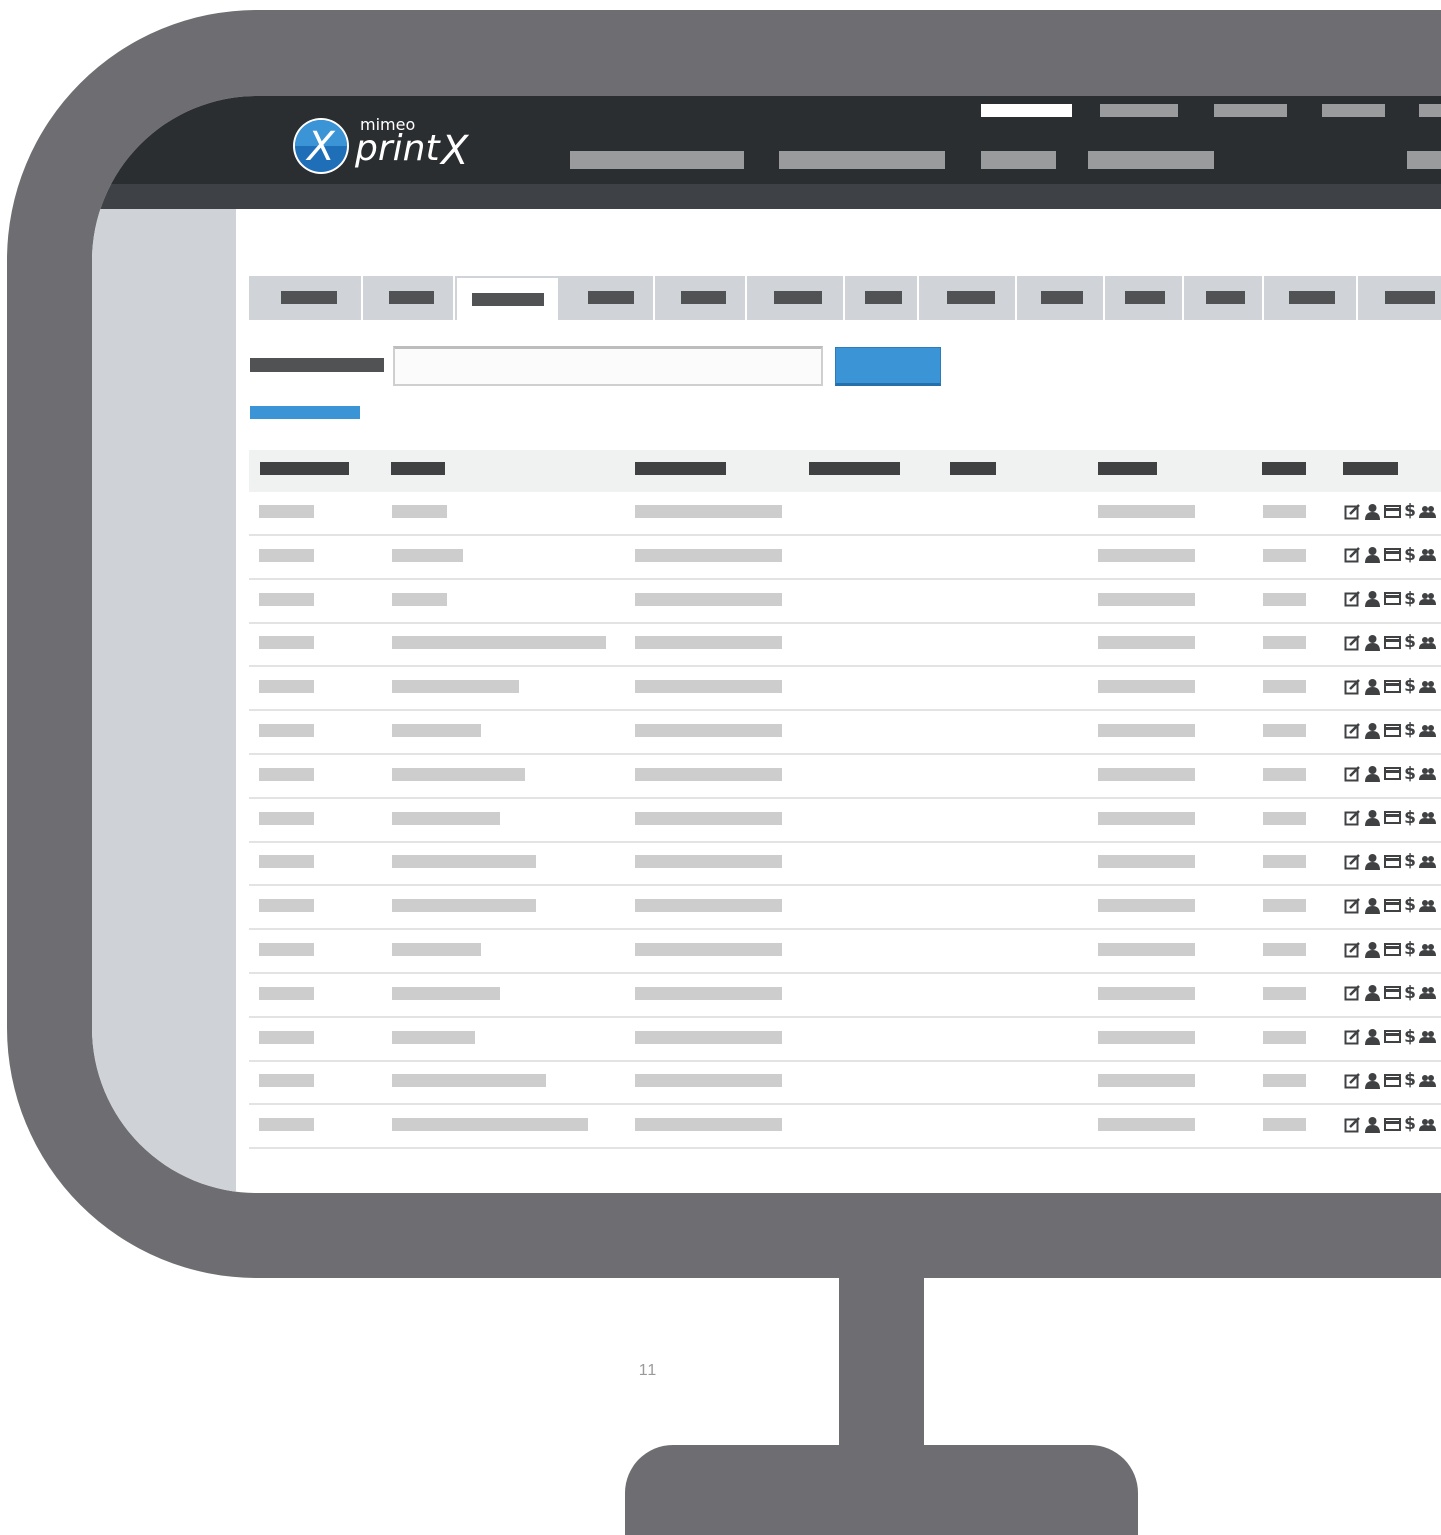  I want to click on advanced-filter-link, so click(305, 412).